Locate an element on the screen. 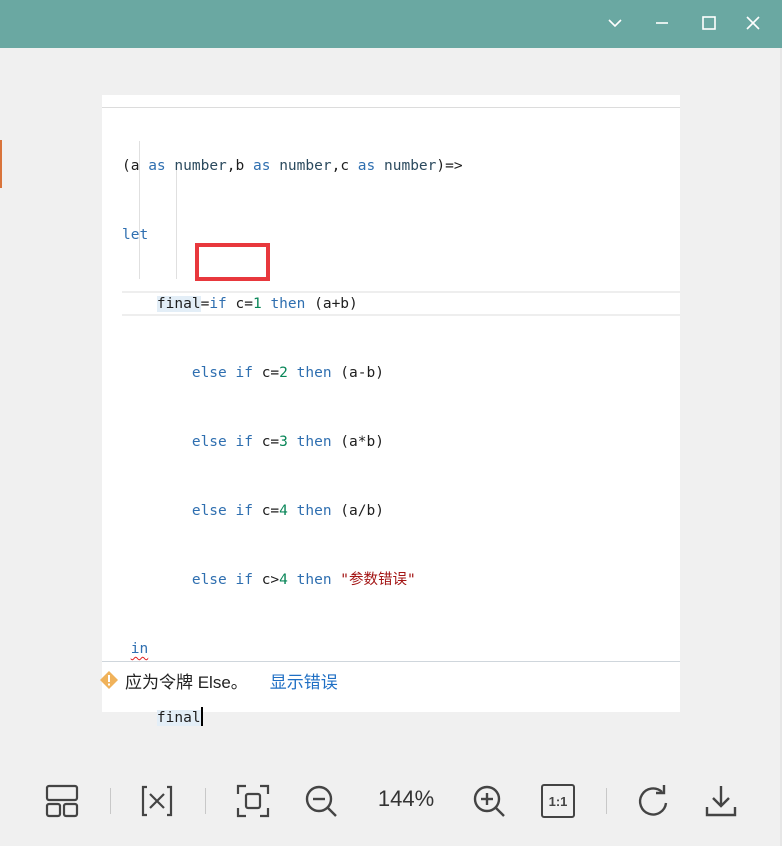 This screenshot has height=846, width=782. code-line-5: else if c=3 then (a*b) is located at coordinates (287, 442).